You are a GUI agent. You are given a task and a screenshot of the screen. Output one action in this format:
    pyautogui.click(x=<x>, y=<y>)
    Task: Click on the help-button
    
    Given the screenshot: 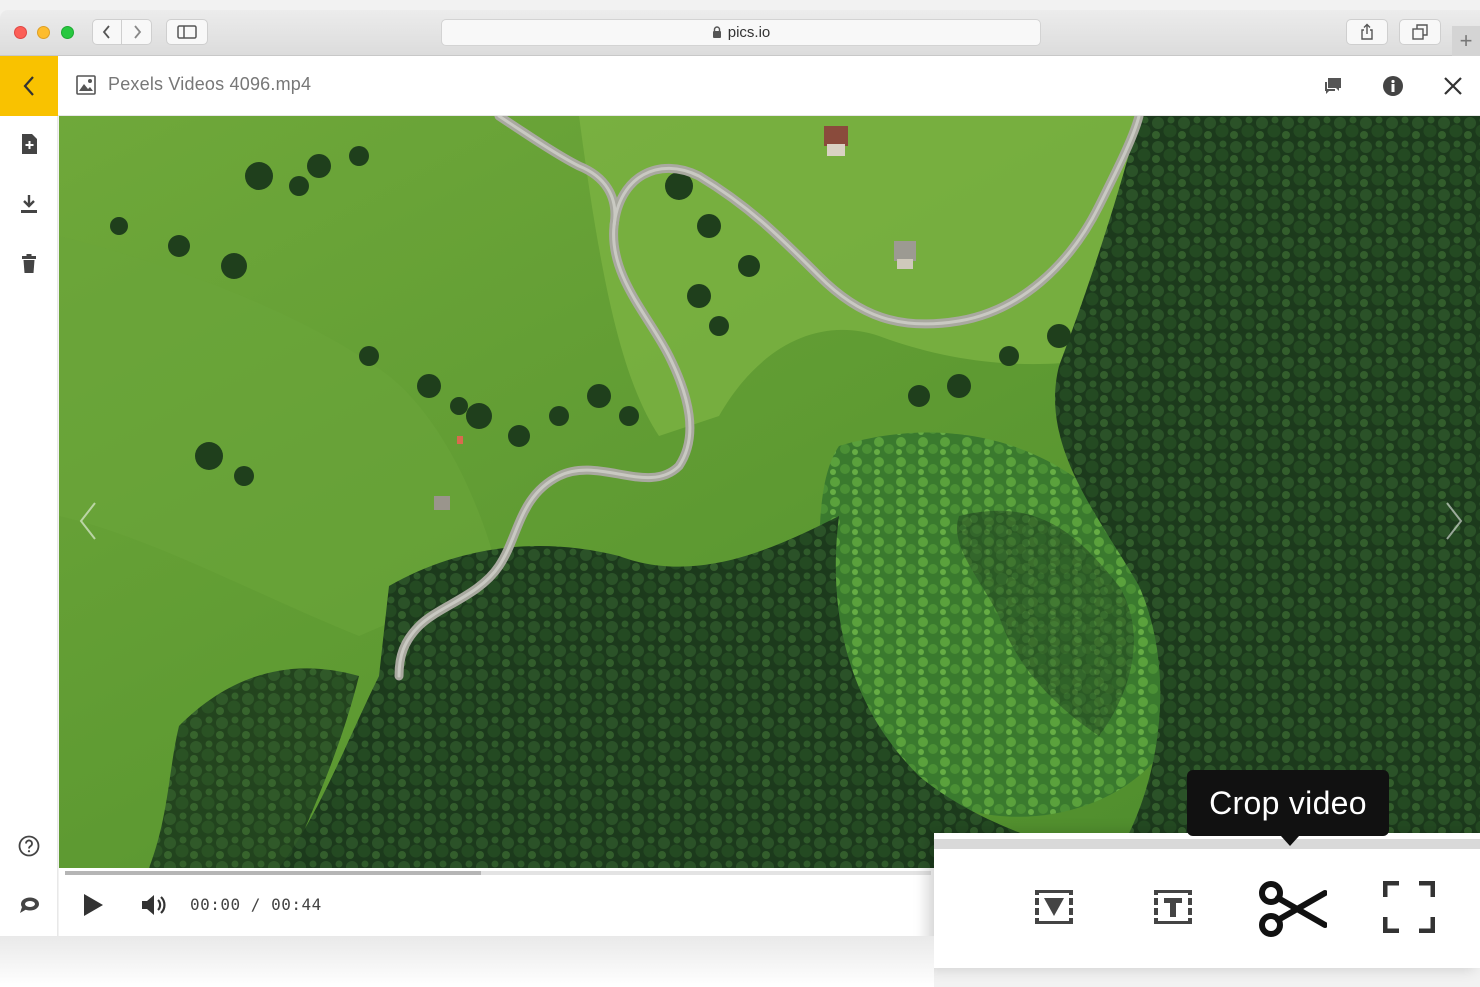 What is the action you would take?
    pyautogui.click(x=29, y=846)
    